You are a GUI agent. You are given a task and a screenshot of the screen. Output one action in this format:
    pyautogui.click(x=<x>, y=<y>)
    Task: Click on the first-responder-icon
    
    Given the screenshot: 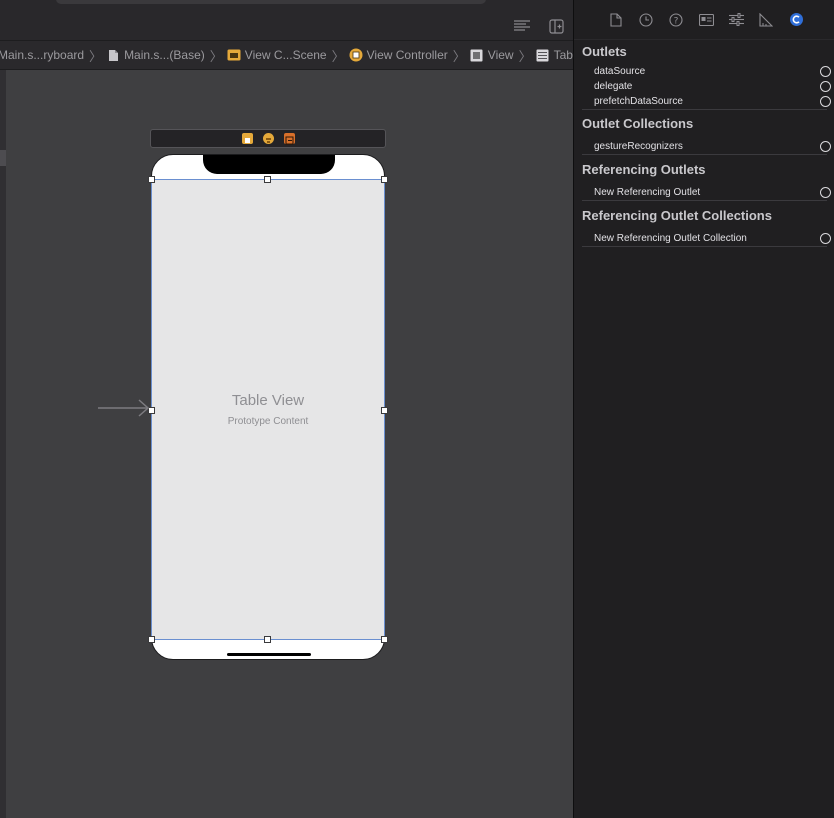 What is the action you would take?
    pyautogui.click(x=268, y=138)
    